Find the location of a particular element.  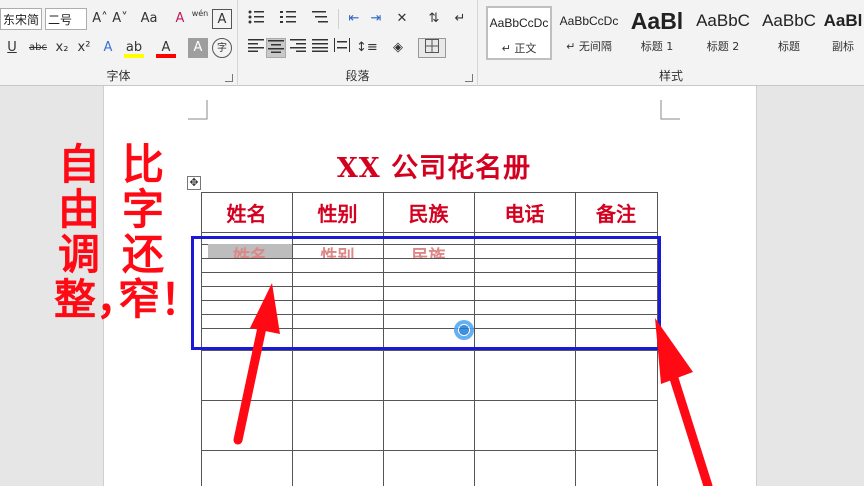

paragraph-dialog-launcher is located at coordinates (469, 78).